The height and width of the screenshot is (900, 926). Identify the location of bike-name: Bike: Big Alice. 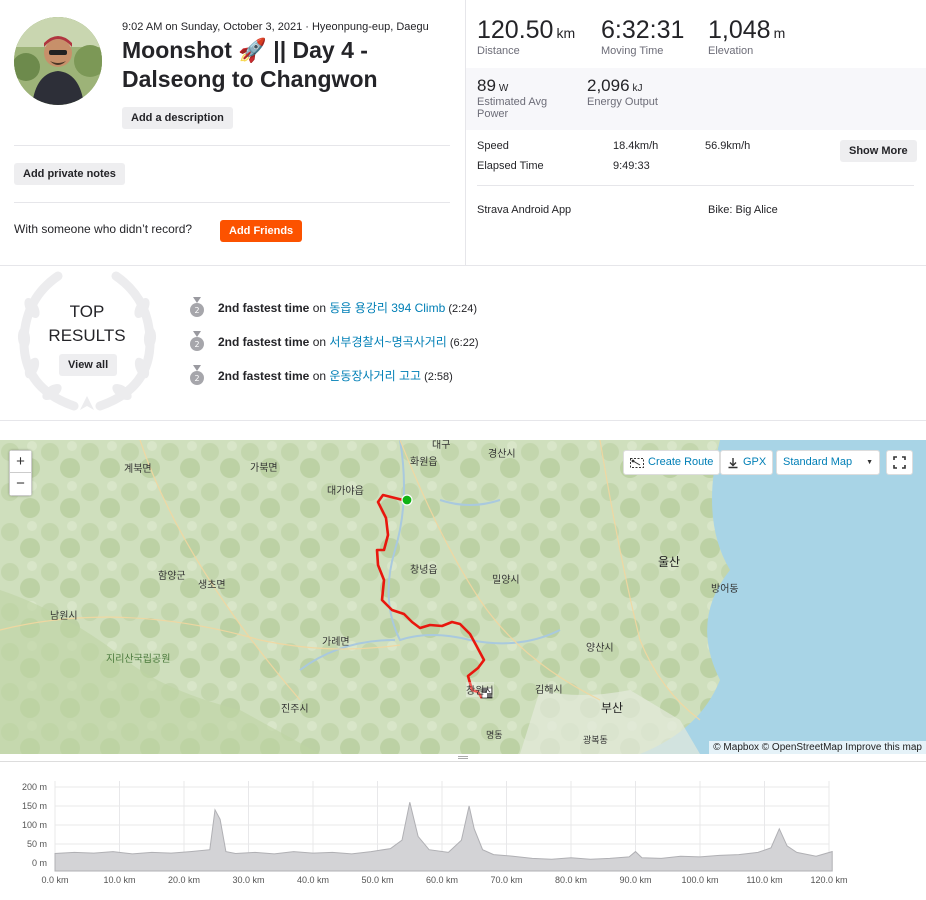
(743, 210).